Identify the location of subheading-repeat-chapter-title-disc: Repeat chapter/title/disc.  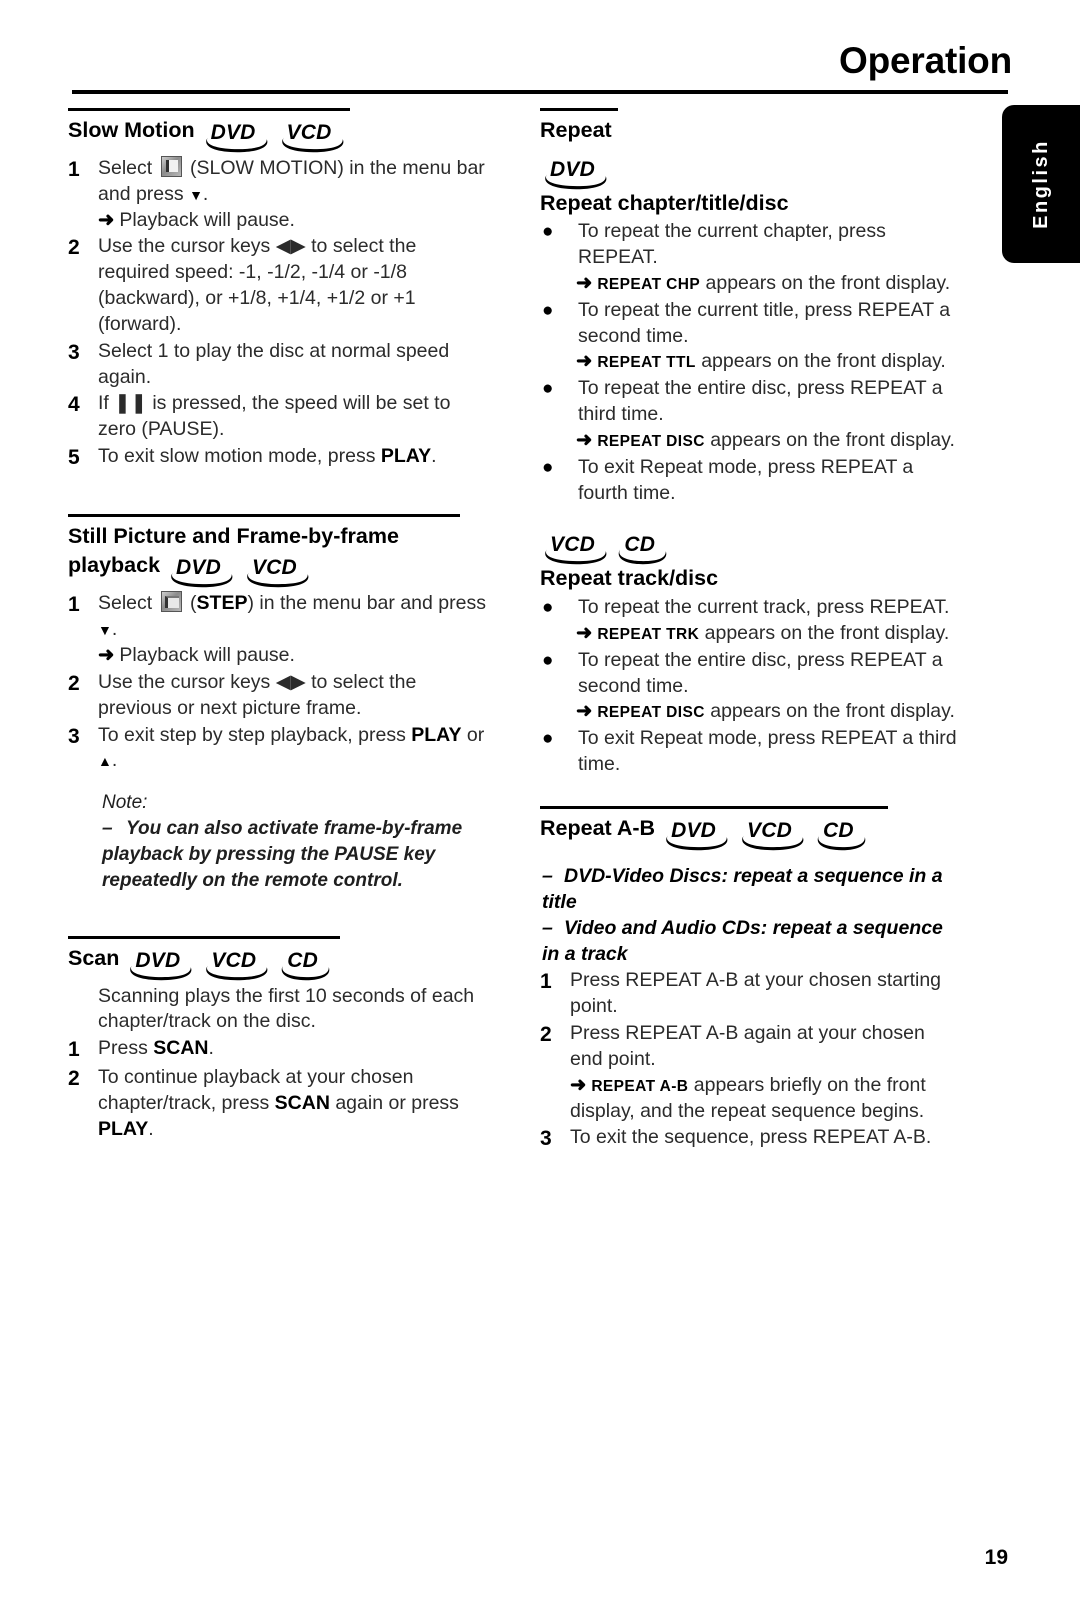
(664, 202).